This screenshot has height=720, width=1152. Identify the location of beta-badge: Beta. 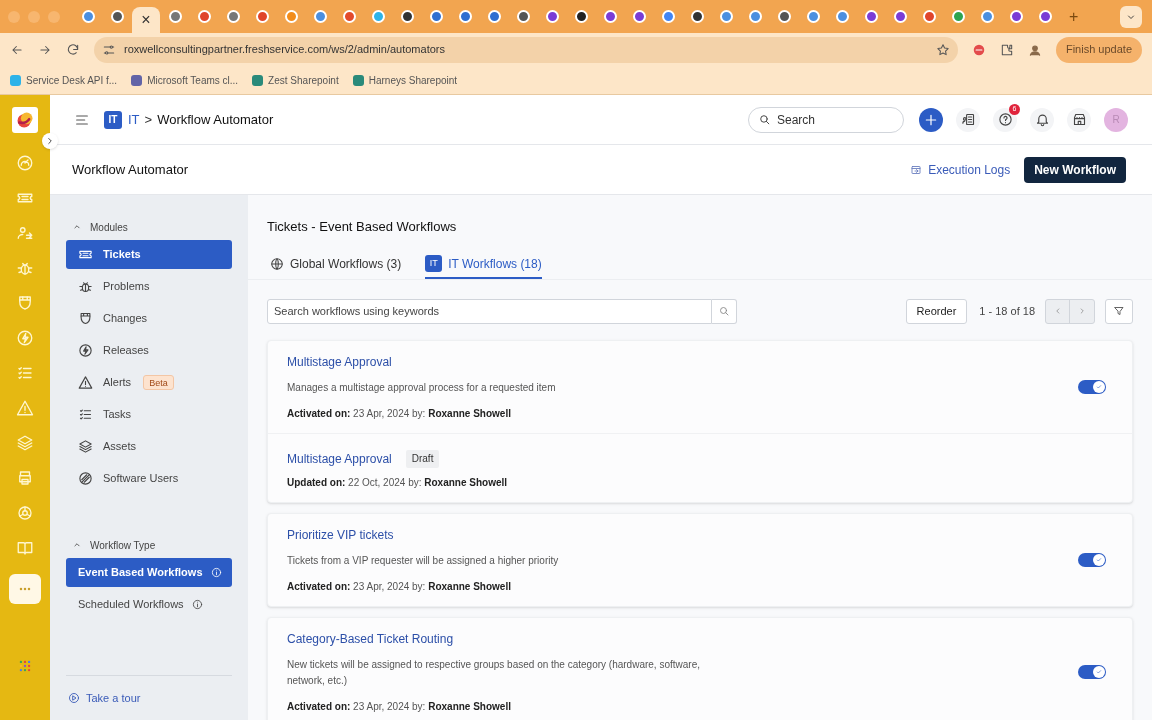
(158, 382).